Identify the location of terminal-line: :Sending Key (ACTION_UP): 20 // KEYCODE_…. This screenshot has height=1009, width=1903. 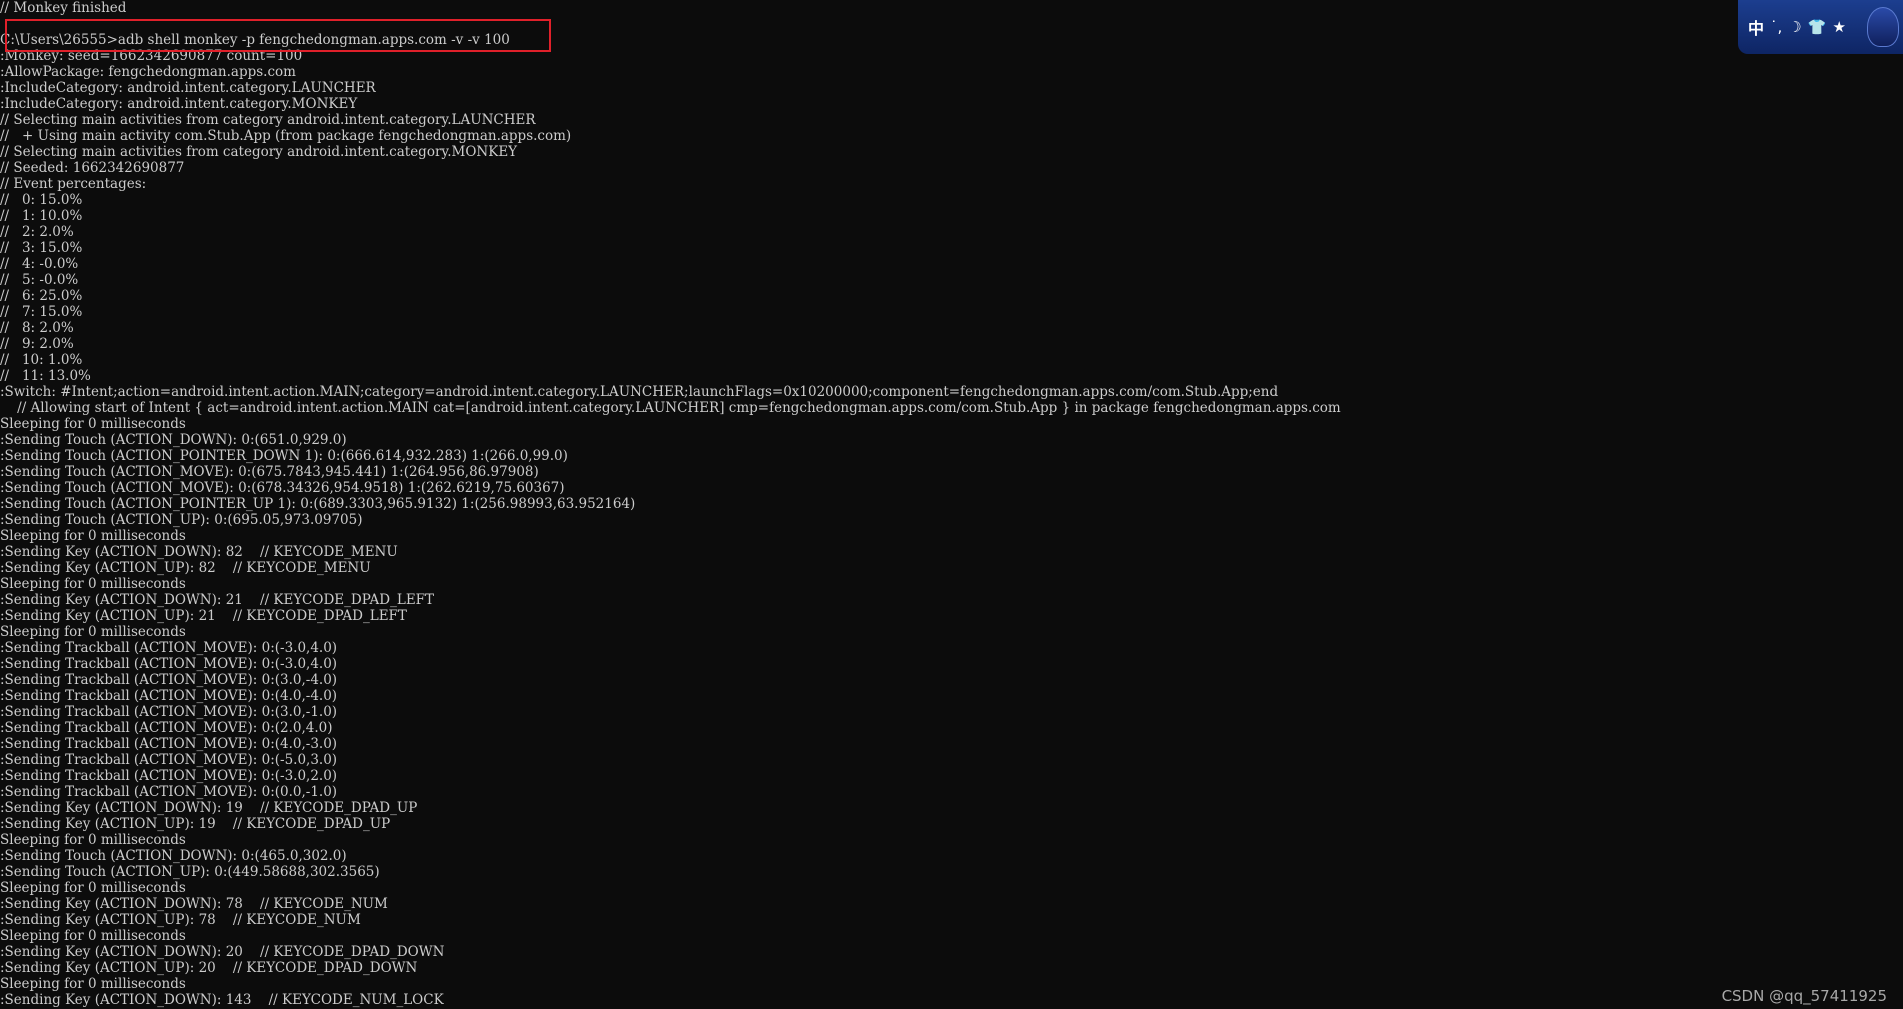
(209, 968).